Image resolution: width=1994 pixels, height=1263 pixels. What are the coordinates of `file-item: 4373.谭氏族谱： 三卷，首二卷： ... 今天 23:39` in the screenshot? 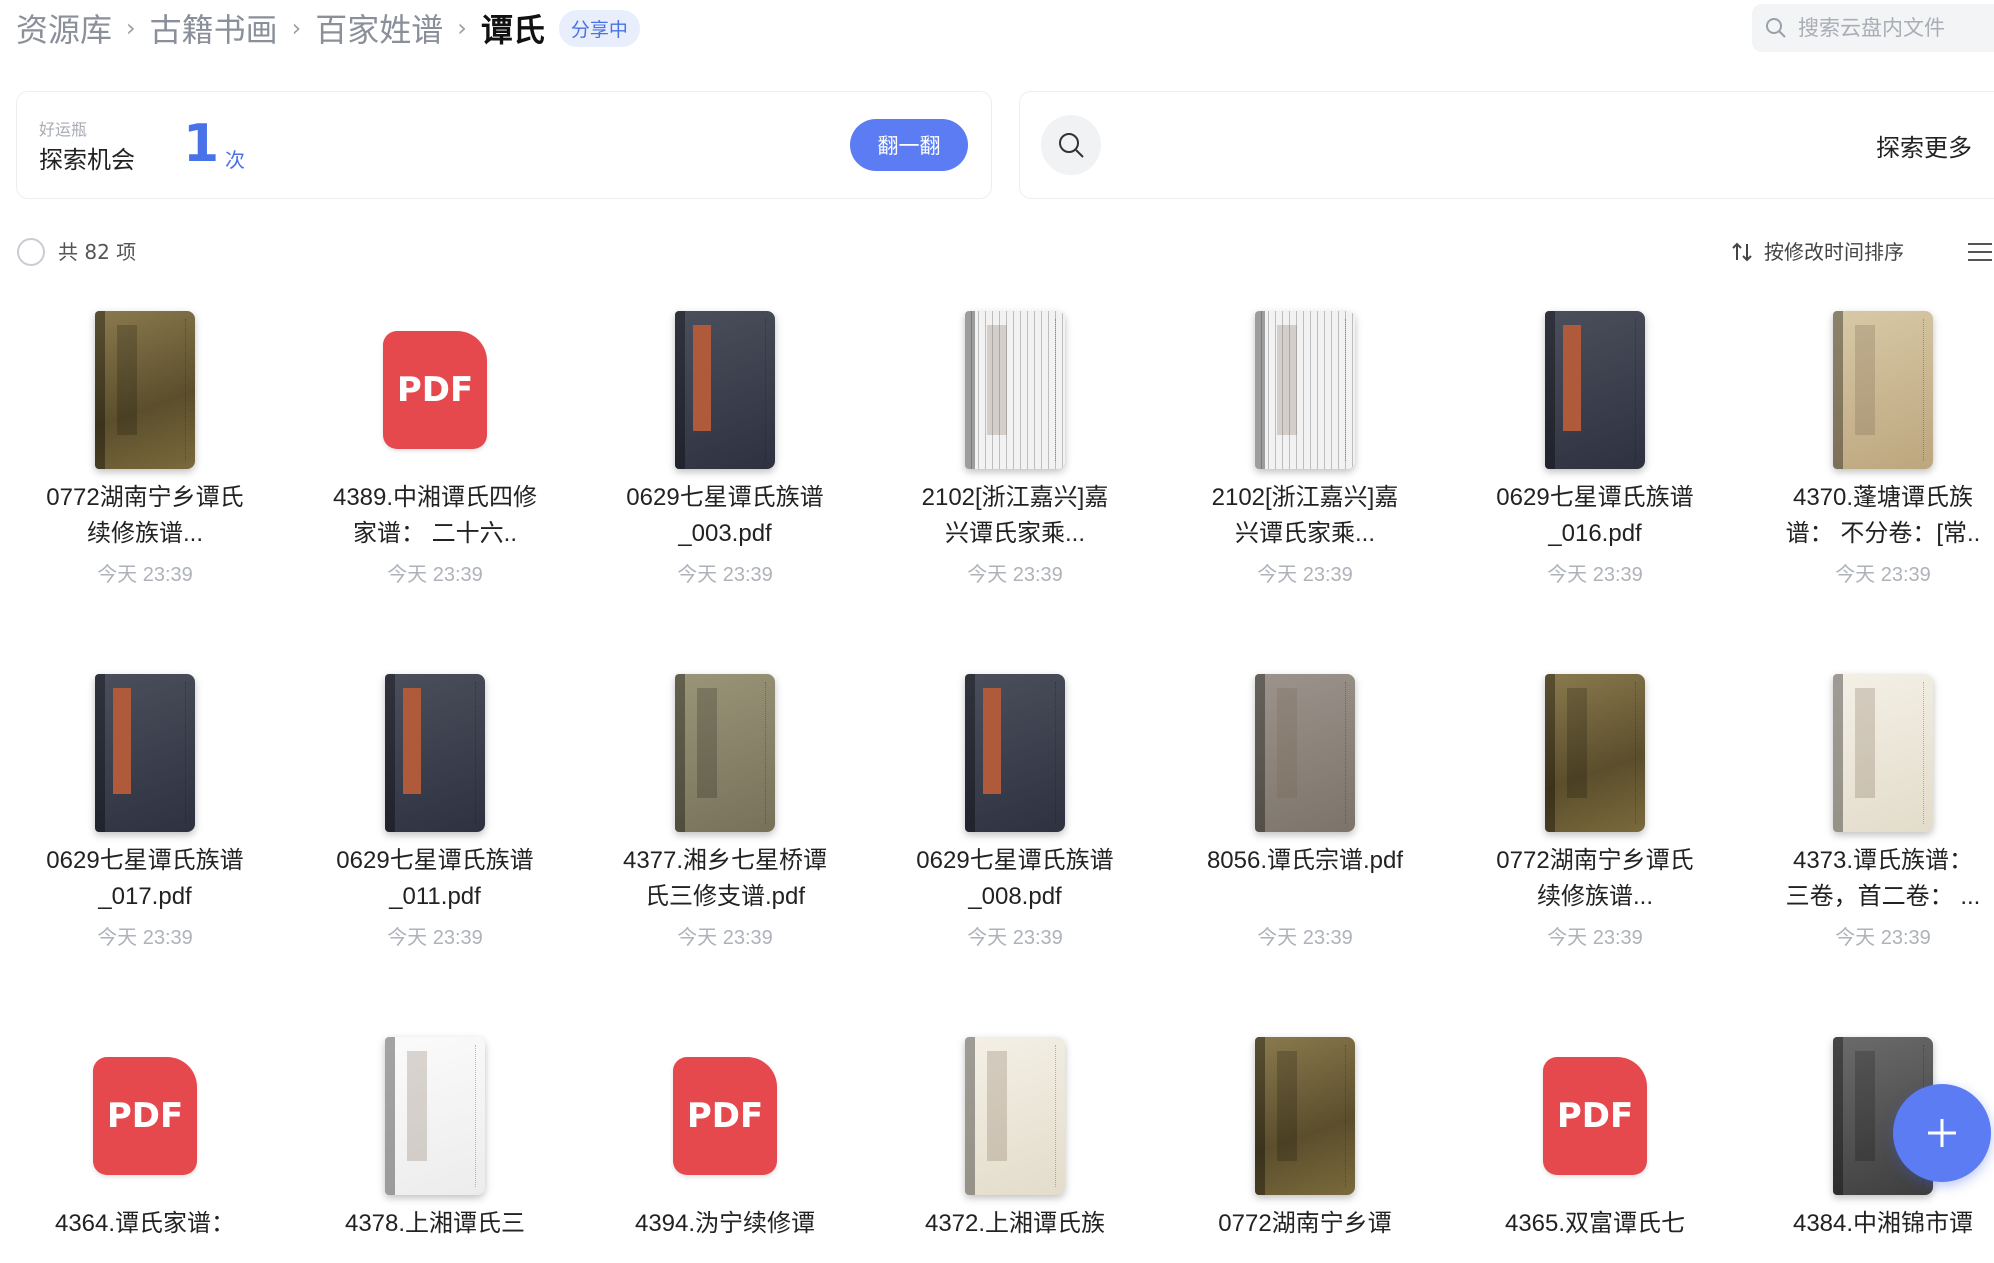 It's located at (1866, 806).